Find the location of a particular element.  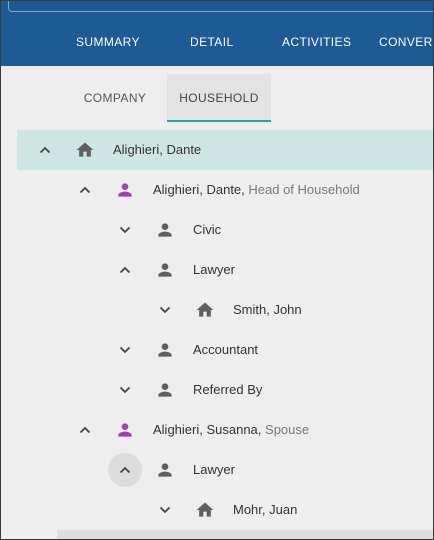

tree-row-label: Mohr, Juan is located at coordinates (265, 510).